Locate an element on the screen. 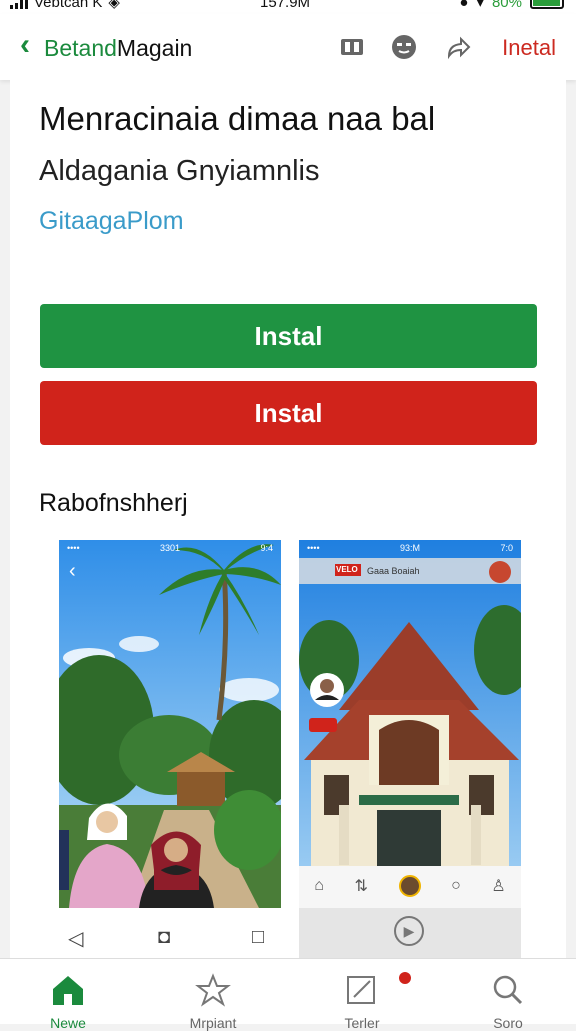 The image size is (576, 1031). screenshot-2-tag: VELO is located at coordinates (347, 569).